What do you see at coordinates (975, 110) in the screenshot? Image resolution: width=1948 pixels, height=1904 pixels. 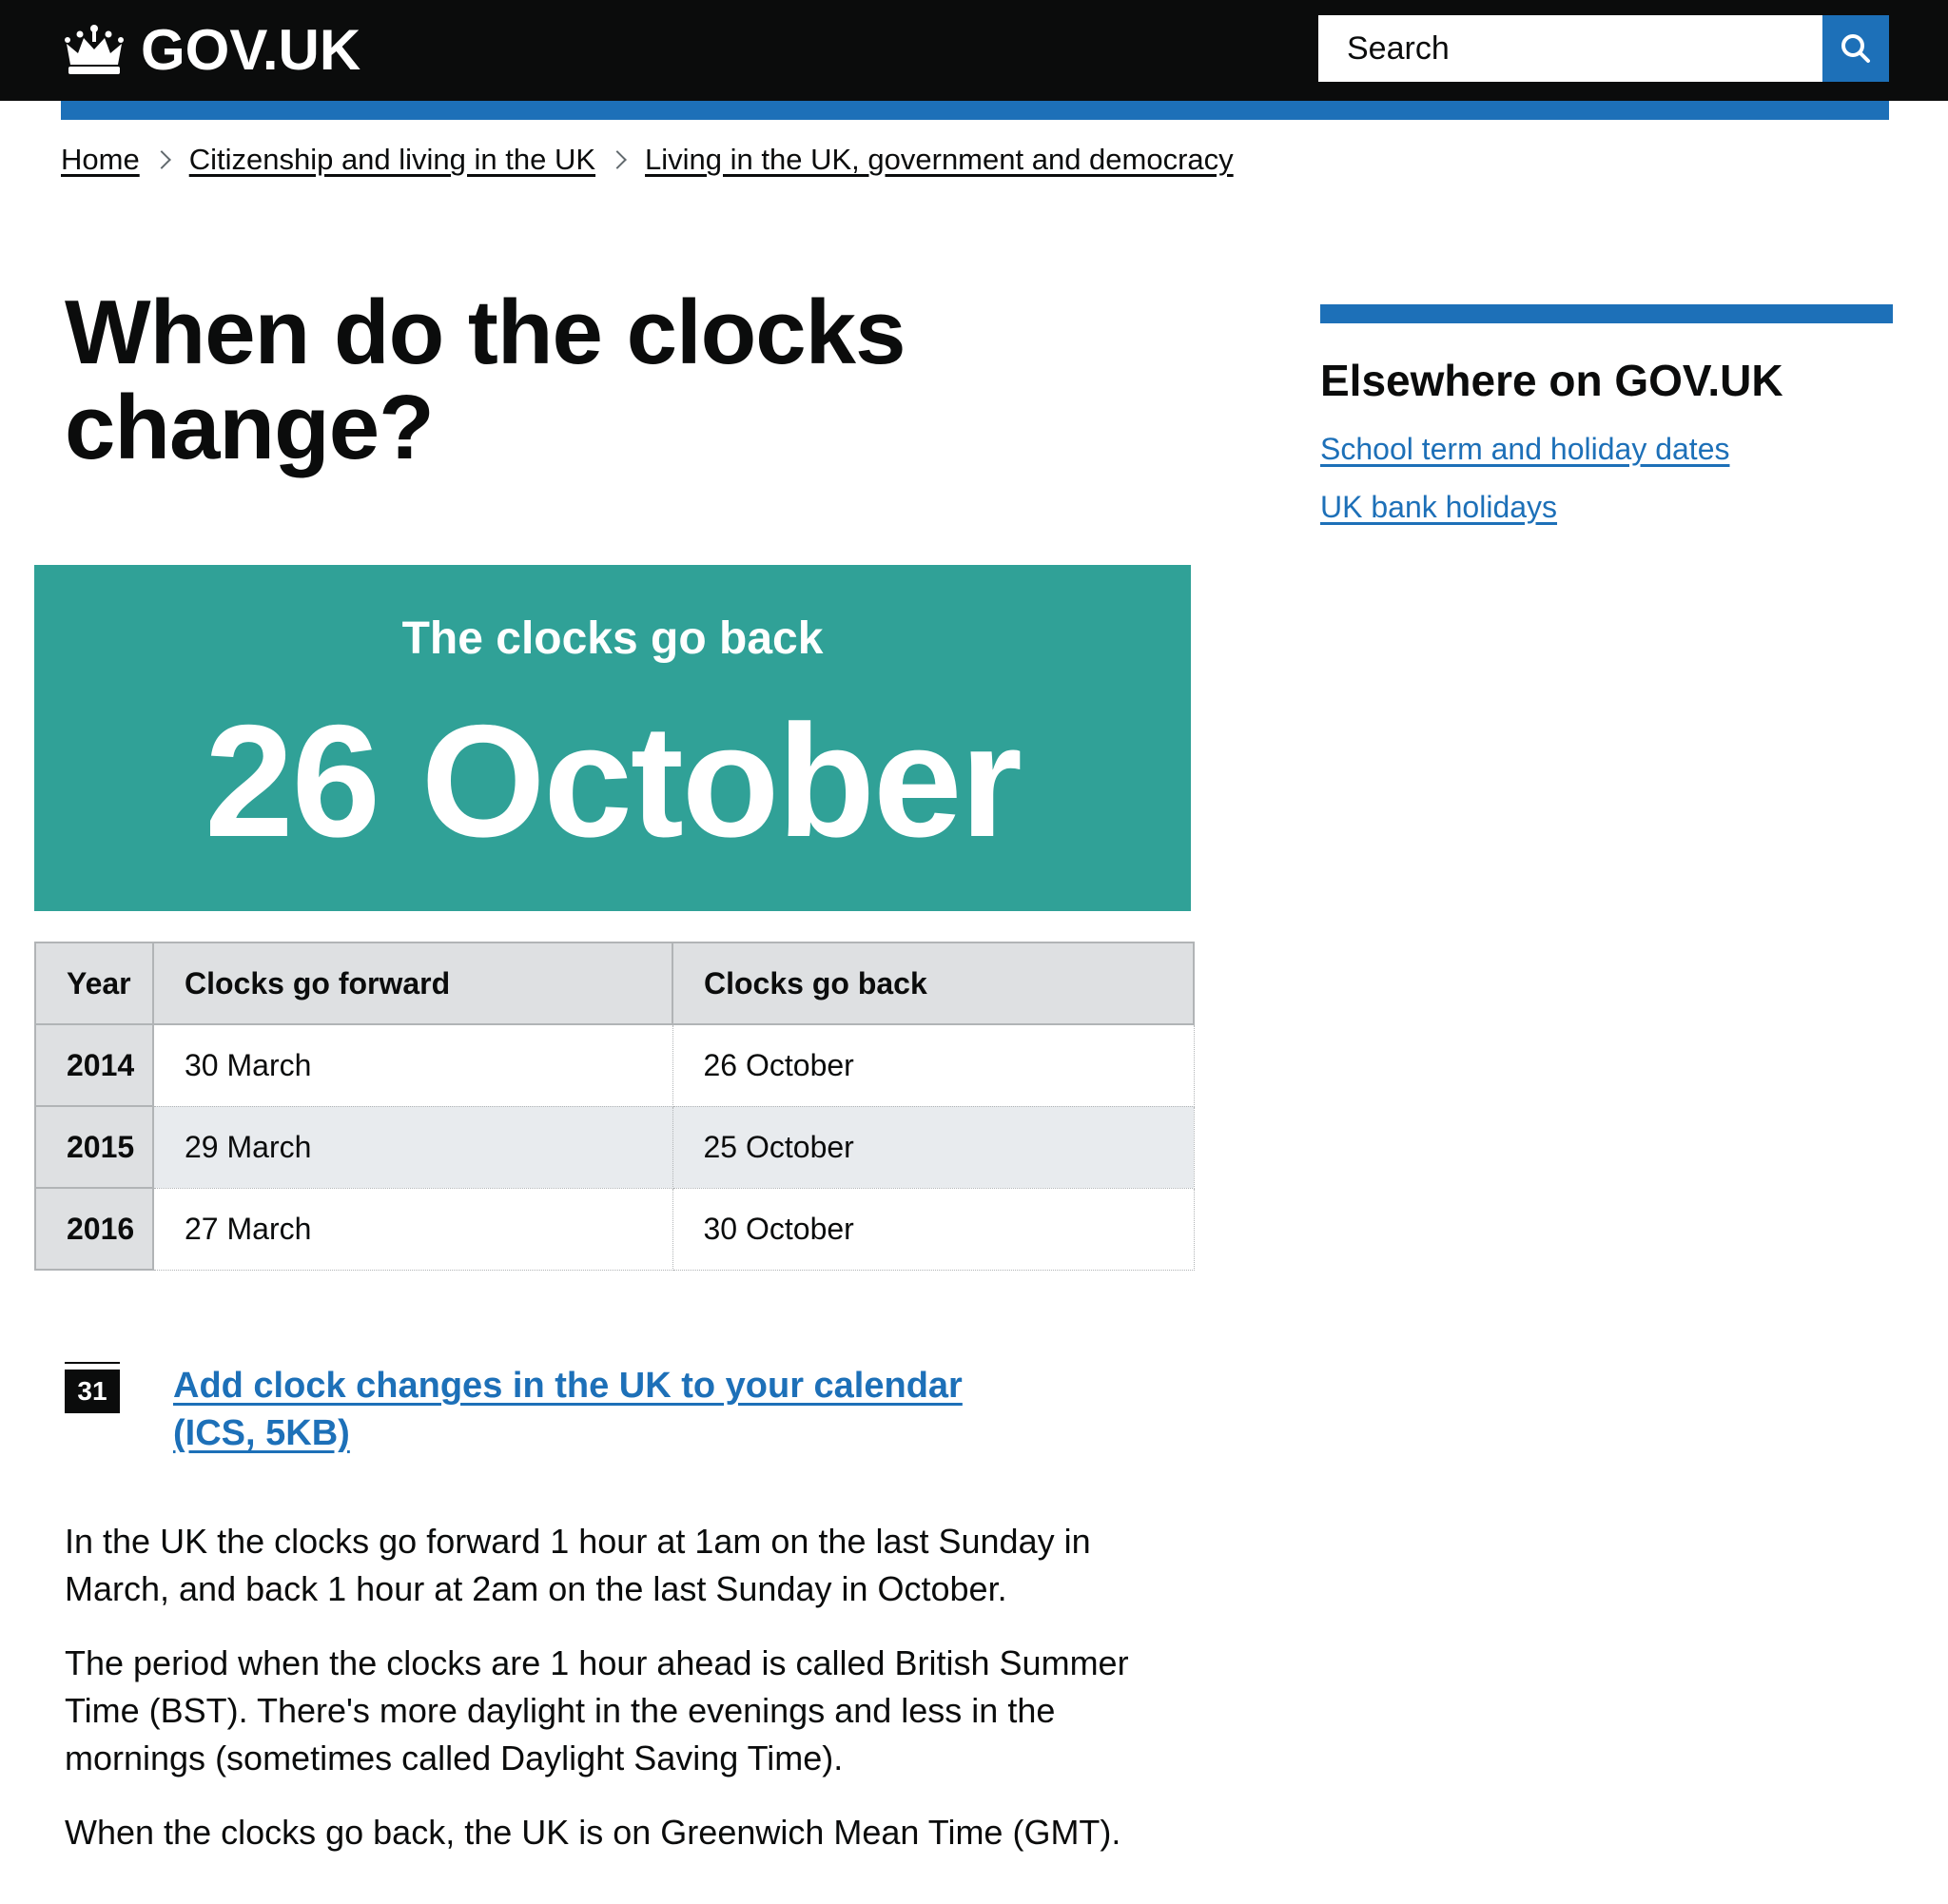 I see `header-accent-bar` at bounding box center [975, 110].